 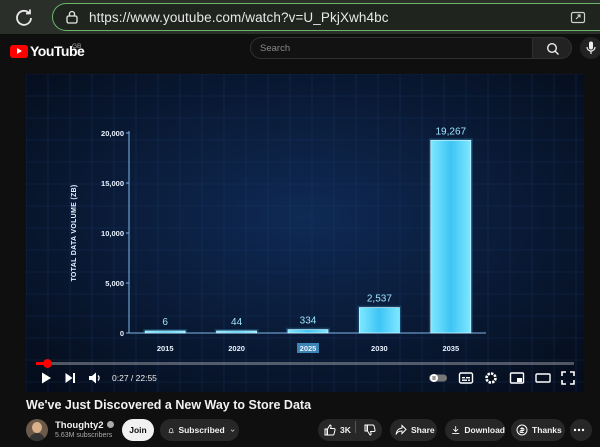 I want to click on y-tick-label: 5,000, so click(x=114, y=283).